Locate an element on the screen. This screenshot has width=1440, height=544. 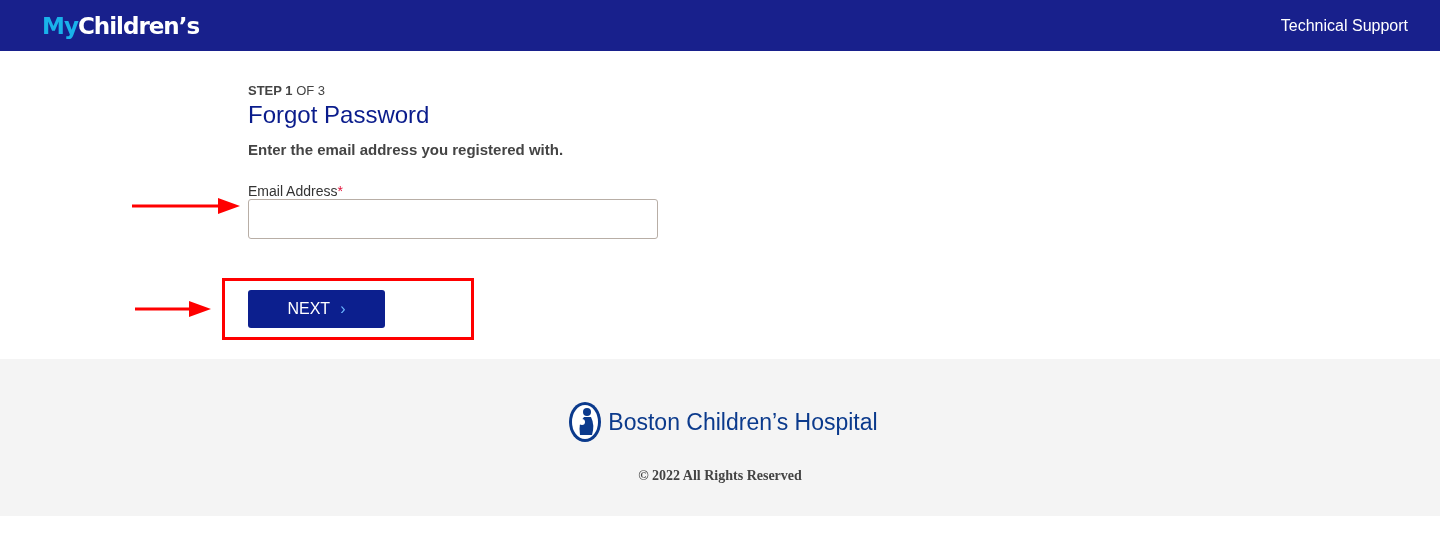
copyright-text: © 2022 All Rights Reserved is located at coordinates (720, 476).